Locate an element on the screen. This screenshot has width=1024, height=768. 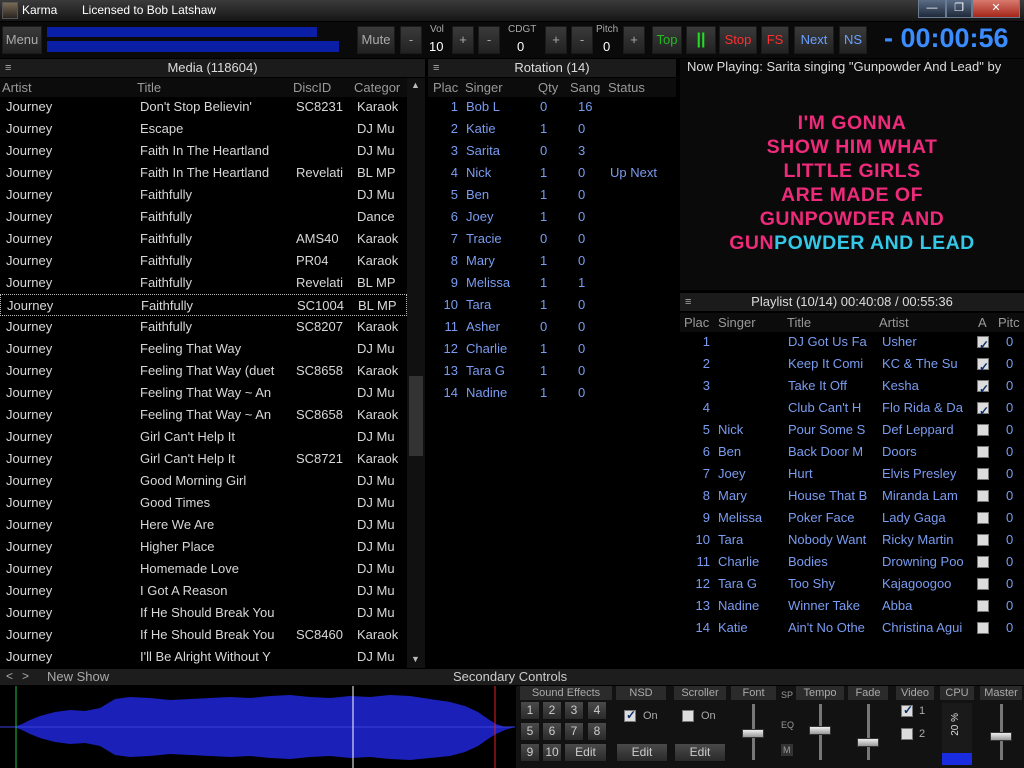
media-row: Journey I Got A Reason DJ Mu is located at coordinates (203, 591).